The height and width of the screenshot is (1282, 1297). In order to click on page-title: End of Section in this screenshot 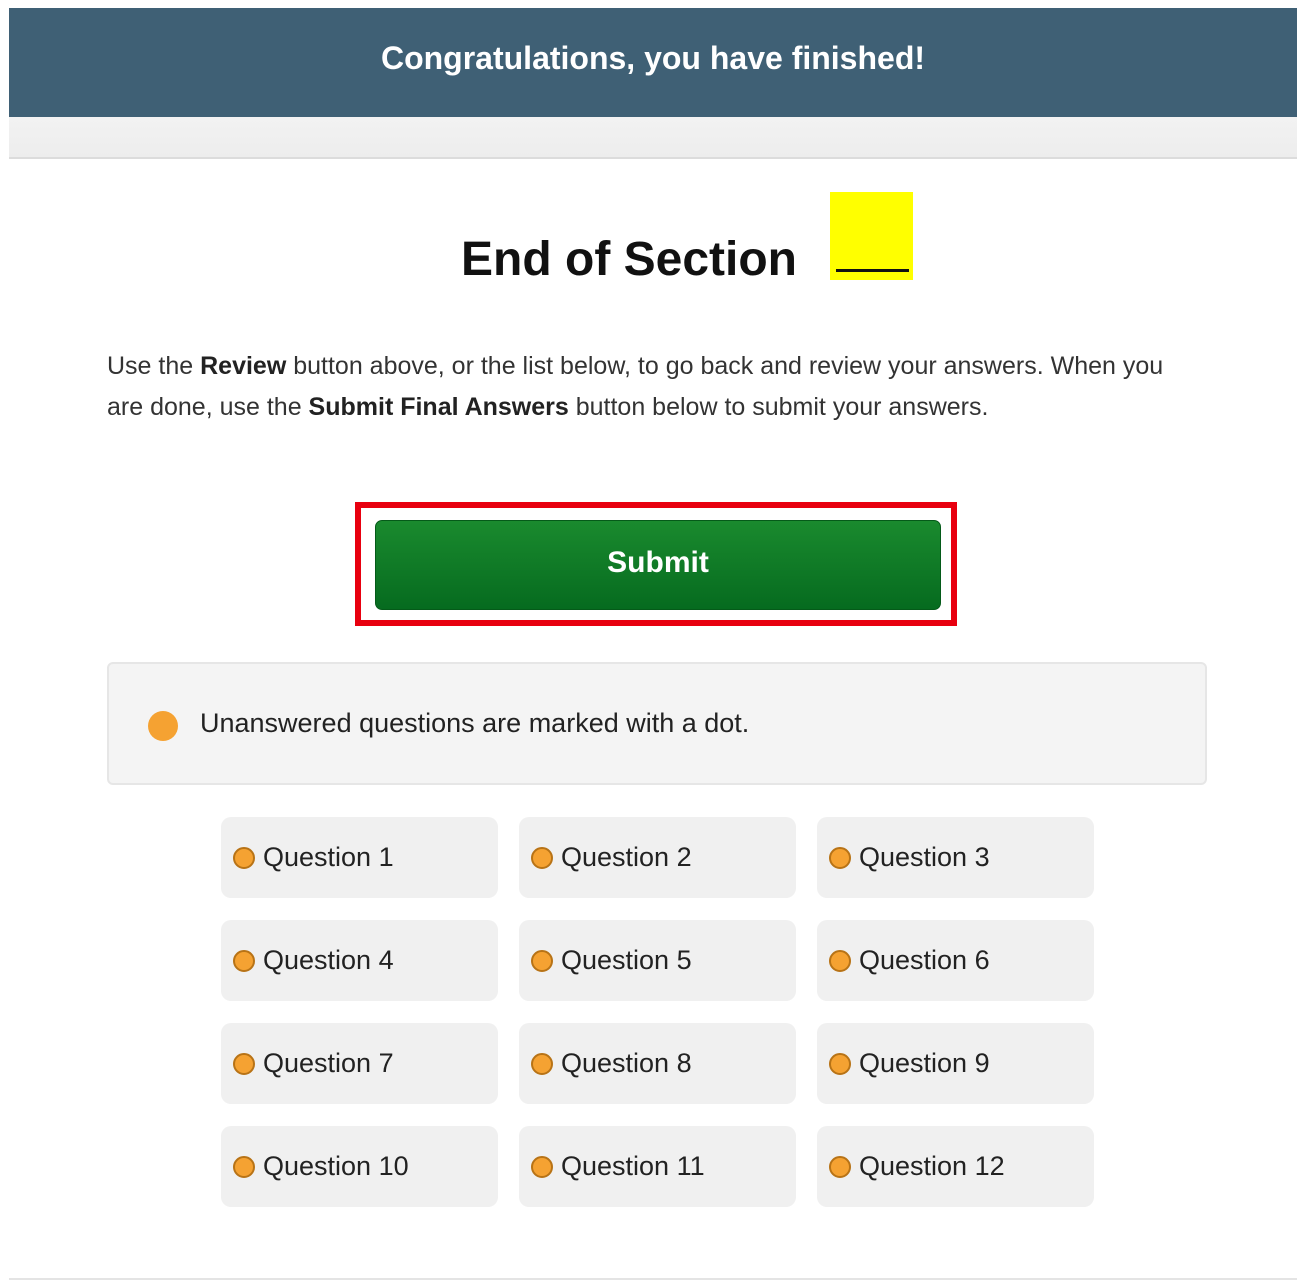, I will do `click(629, 259)`.